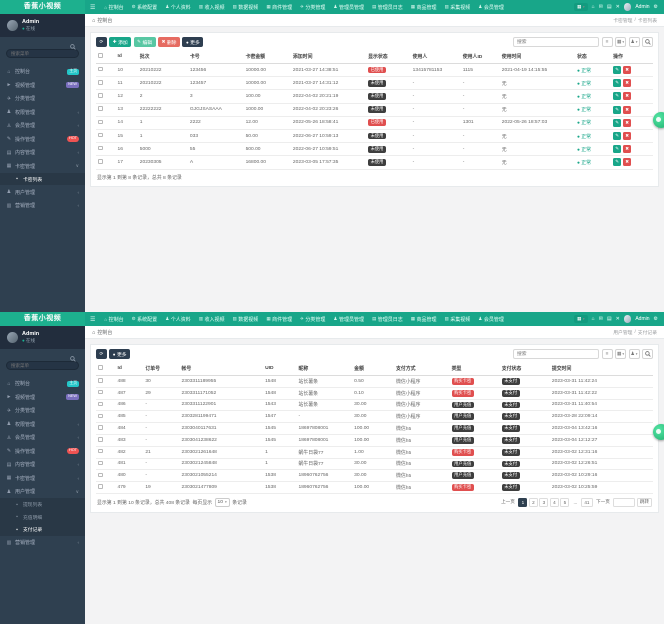  Describe the element at coordinates (658, 120) in the screenshot. I see `floating-service-button` at that location.